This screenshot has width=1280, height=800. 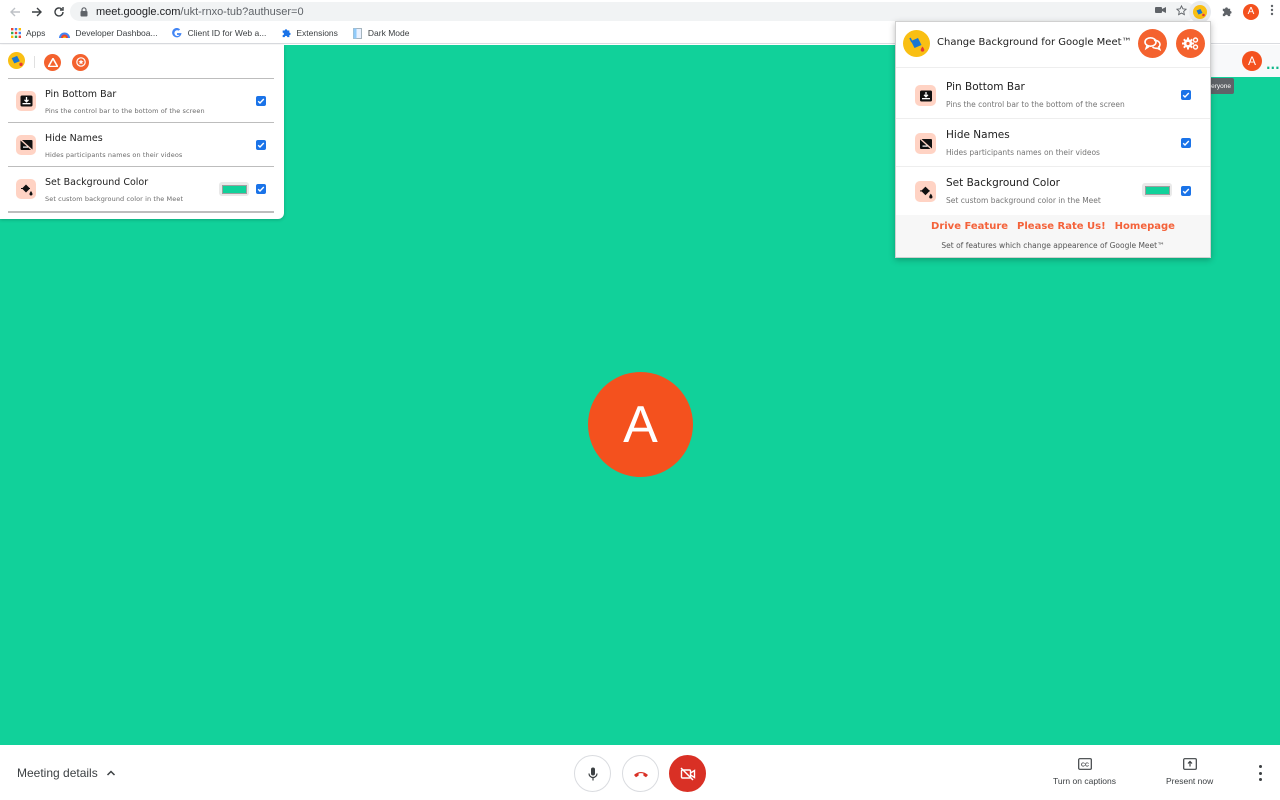 What do you see at coordinates (1160, 11) in the screenshot?
I see `camera-in-use-icon` at bounding box center [1160, 11].